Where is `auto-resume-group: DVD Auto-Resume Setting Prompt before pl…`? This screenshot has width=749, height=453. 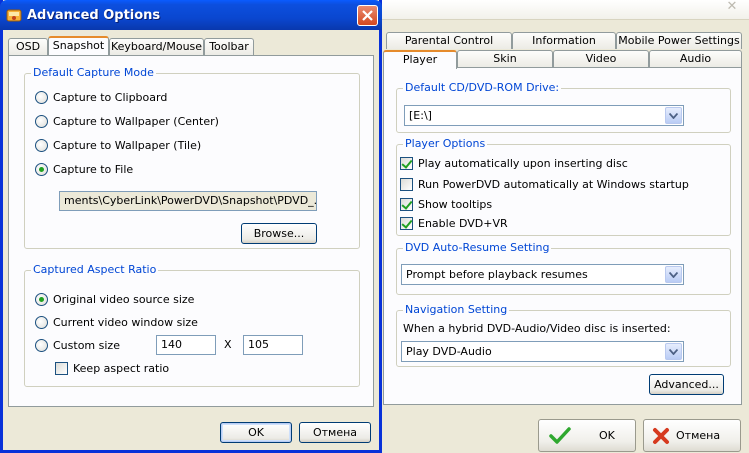
auto-resume-group: DVD Auto-Resume Setting Prompt before pl… is located at coordinates (563, 268).